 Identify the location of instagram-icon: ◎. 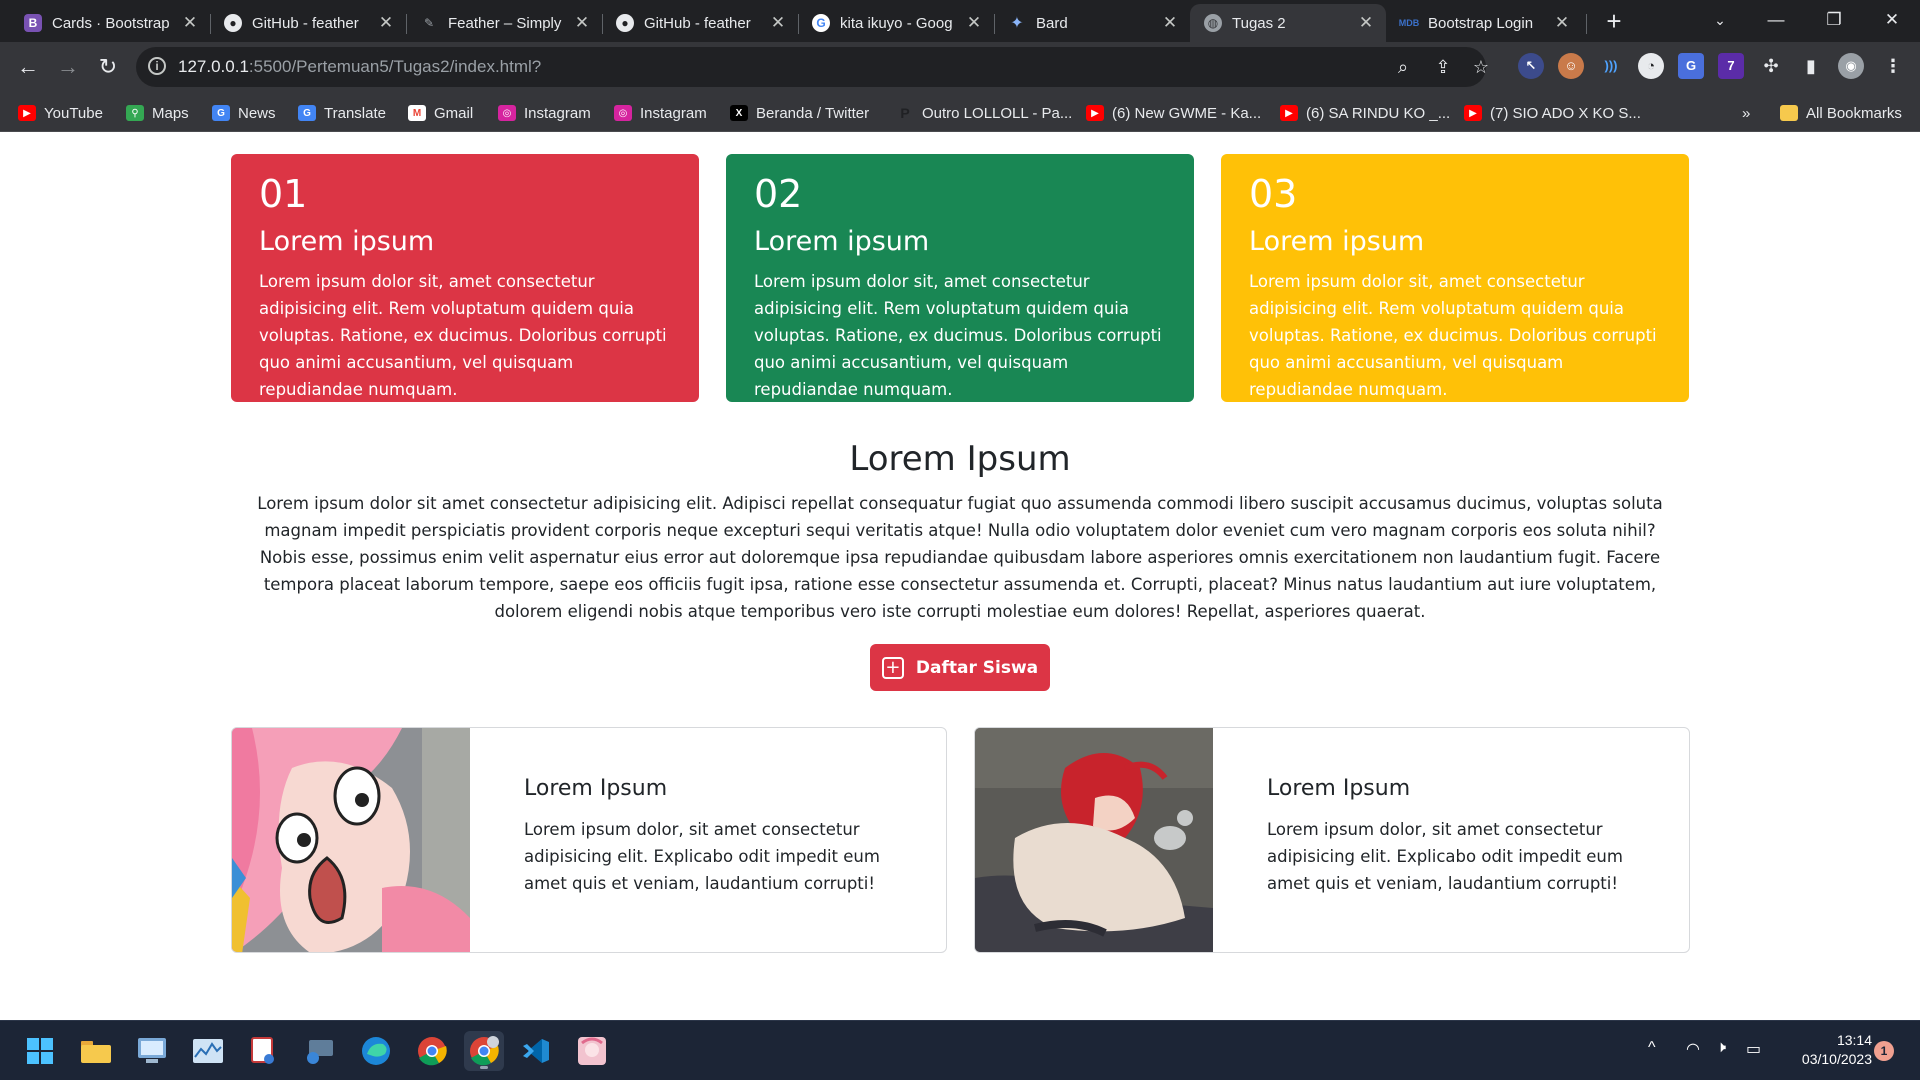
(623, 113).